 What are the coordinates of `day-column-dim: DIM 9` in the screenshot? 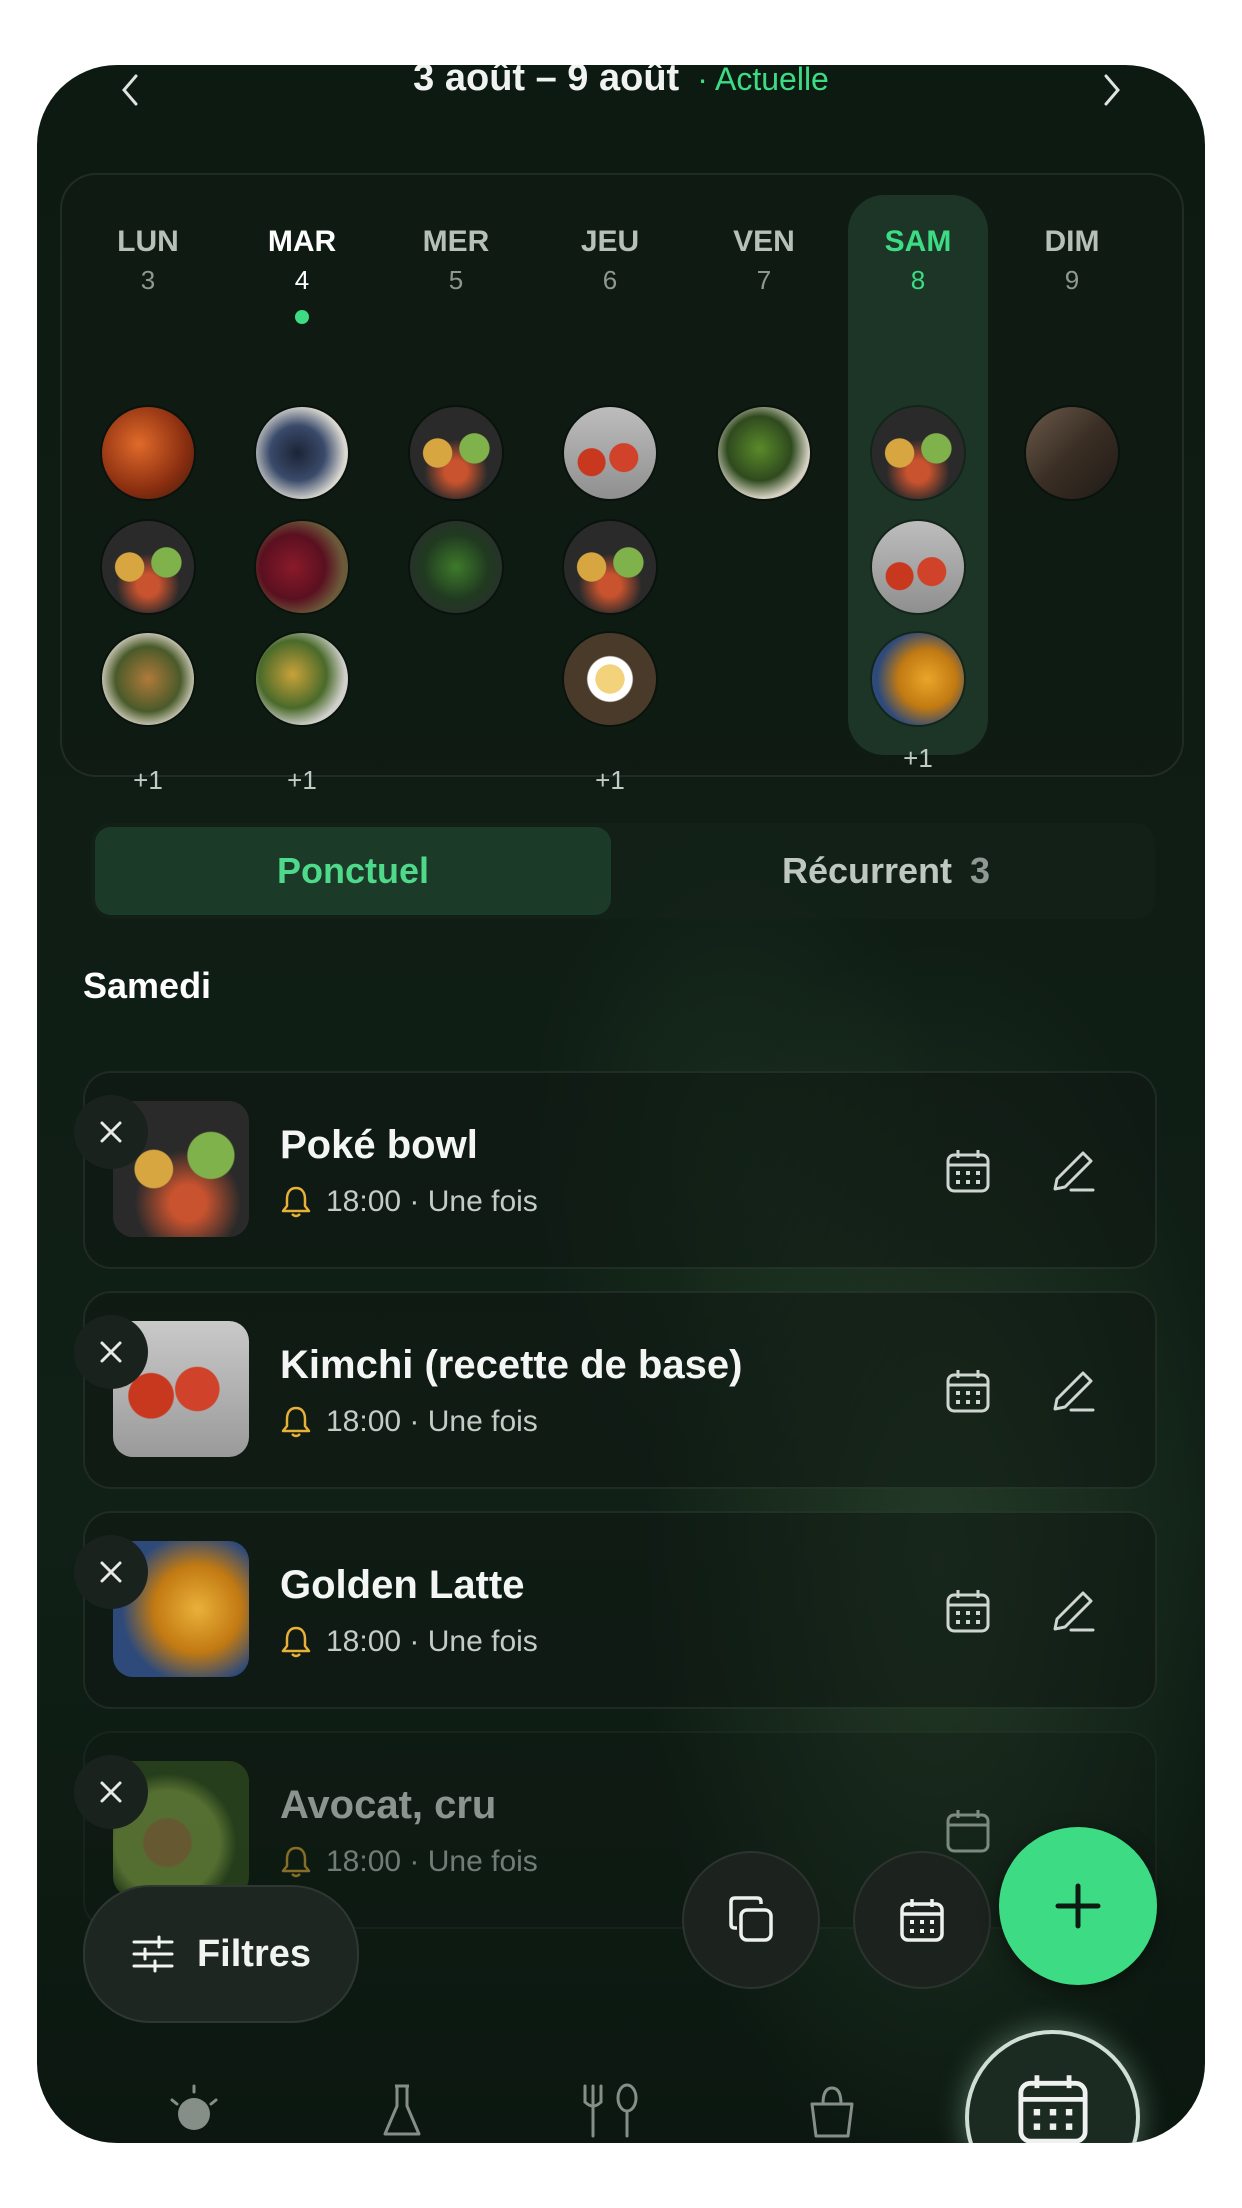 It's located at (1072, 485).